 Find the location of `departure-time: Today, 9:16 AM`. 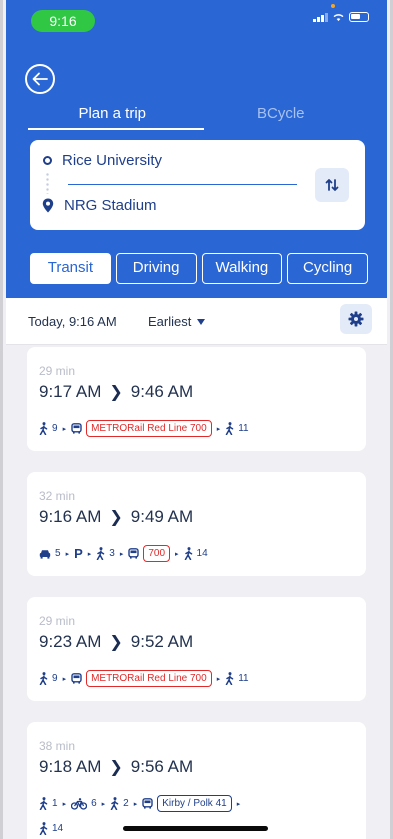

departure-time: Today, 9:16 AM is located at coordinates (72, 321).